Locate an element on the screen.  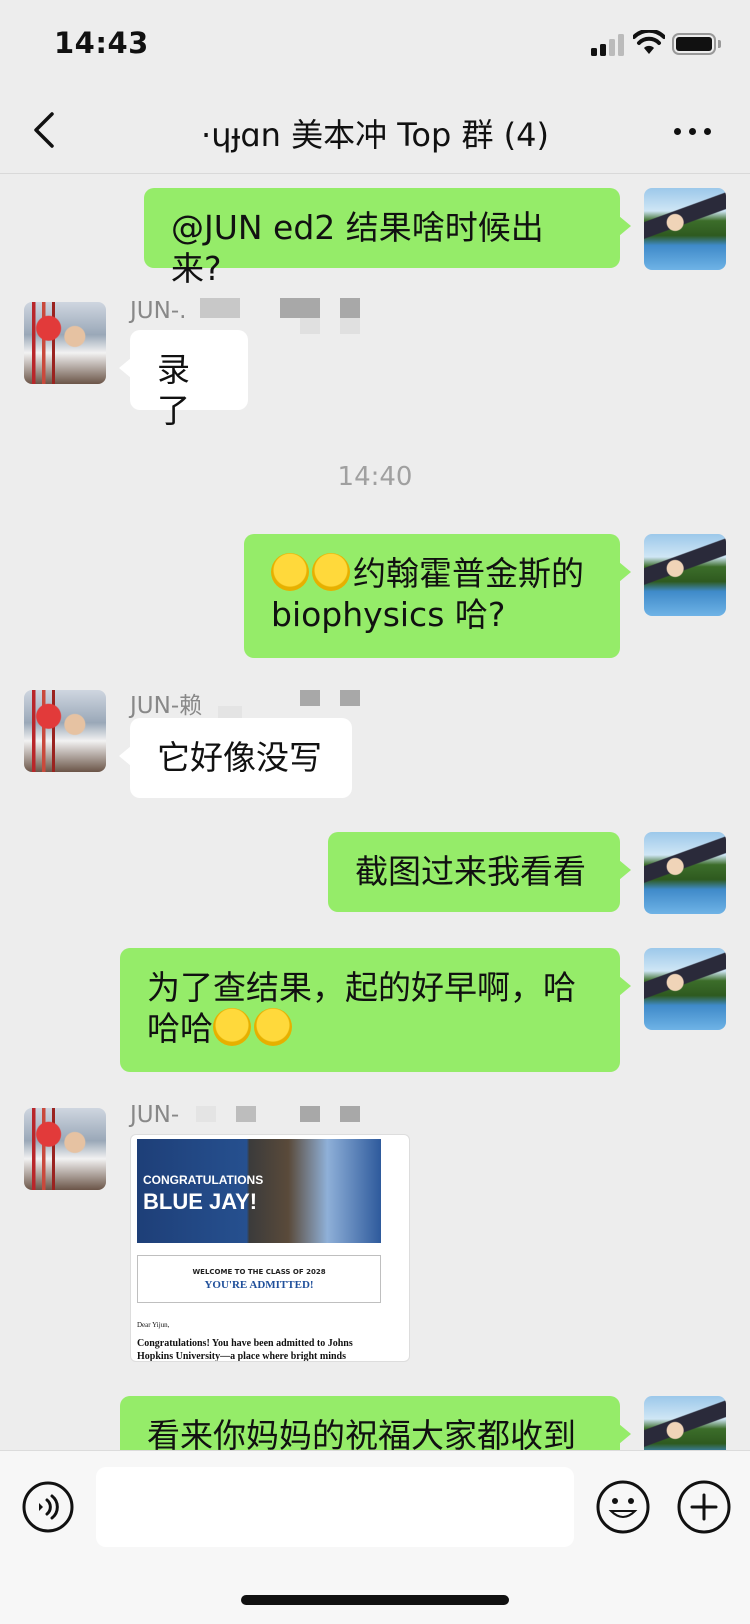
sender-name: JUN-赖 is located at coordinates (166, 706).